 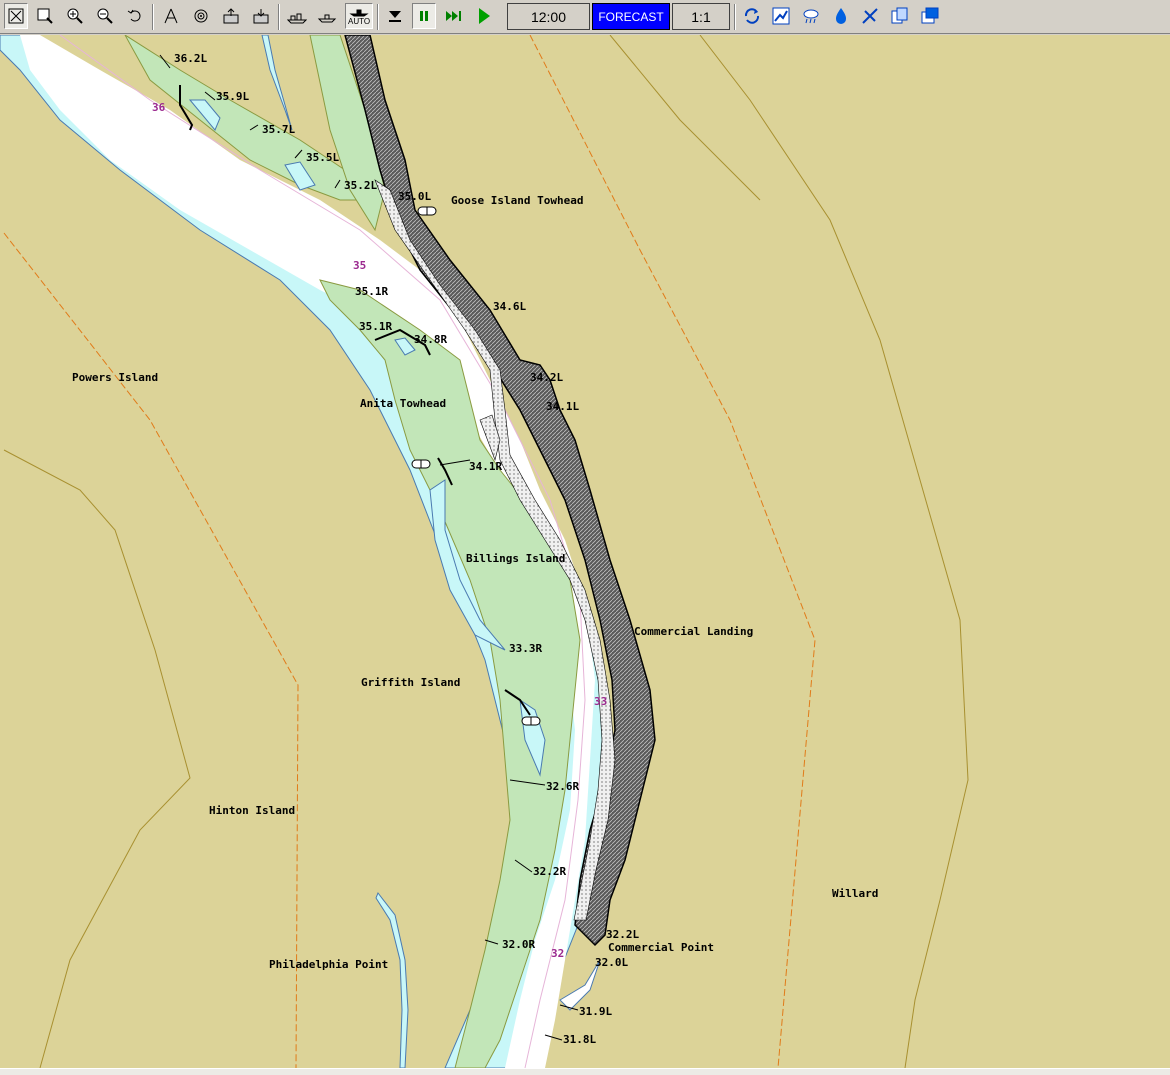 I want to click on mile-label: 35.5L, so click(x=322, y=157).